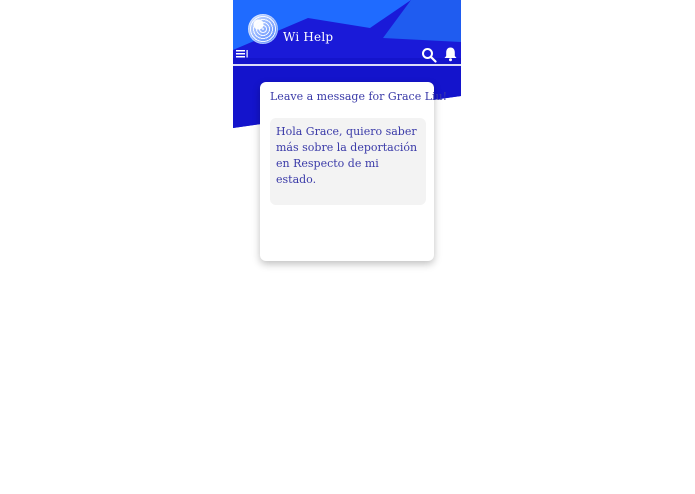  Describe the element at coordinates (359, 96) in the screenshot. I see `message-card-title: Leave a message for Grace Liu!` at that location.